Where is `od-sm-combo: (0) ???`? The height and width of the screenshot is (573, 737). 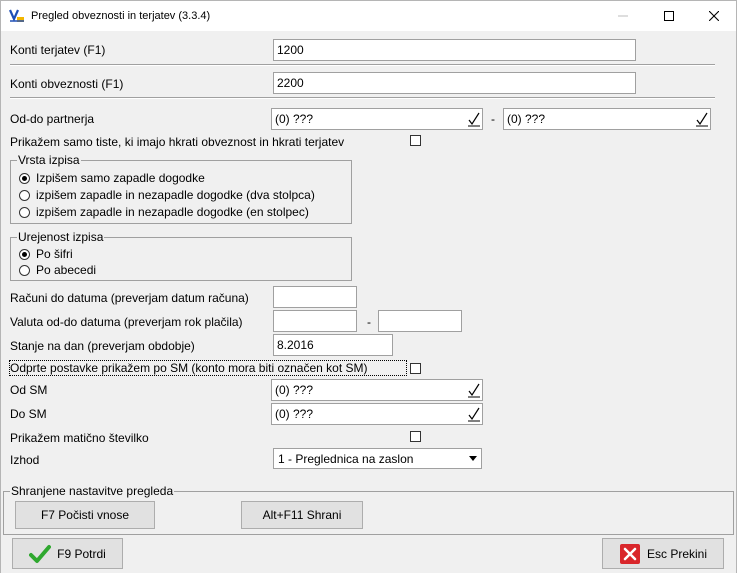 od-sm-combo: (0) ??? is located at coordinates (377, 390).